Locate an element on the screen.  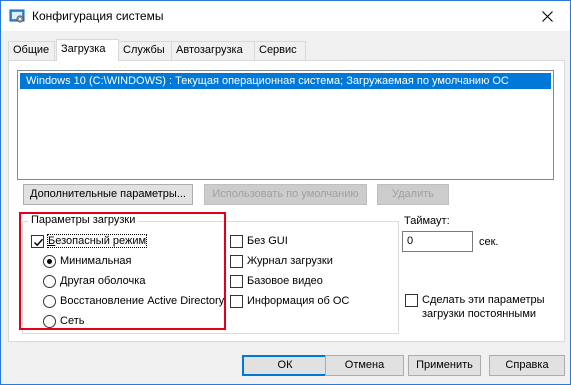
radio-alternate-shell-label: Другая оболочка is located at coordinates (103, 281).